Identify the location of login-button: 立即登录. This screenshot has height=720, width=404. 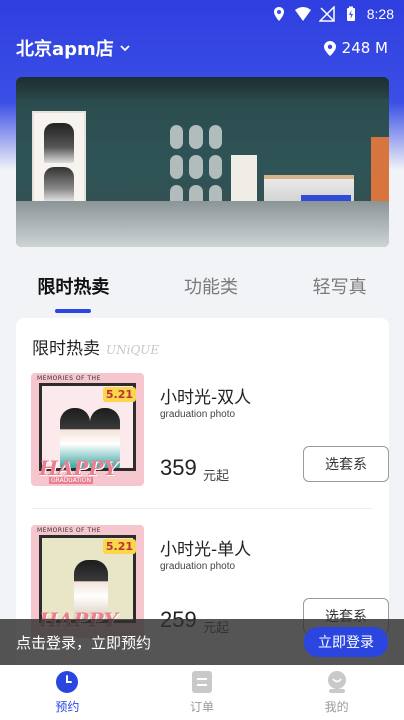
(346, 642).